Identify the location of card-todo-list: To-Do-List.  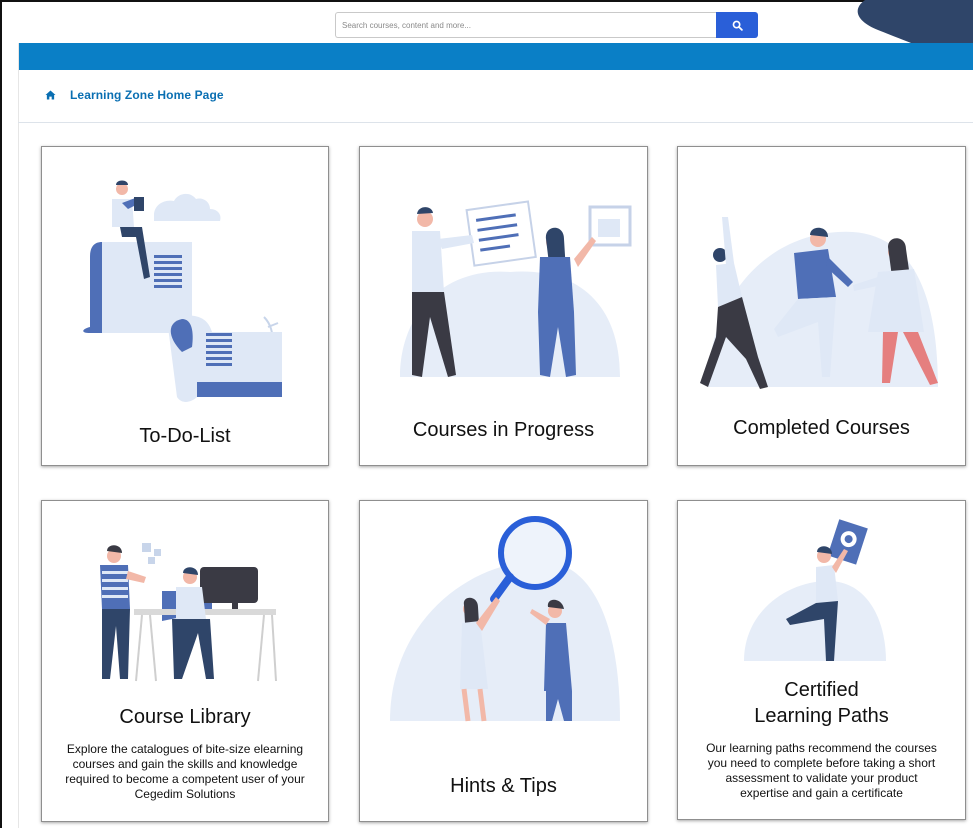
(185, 306).